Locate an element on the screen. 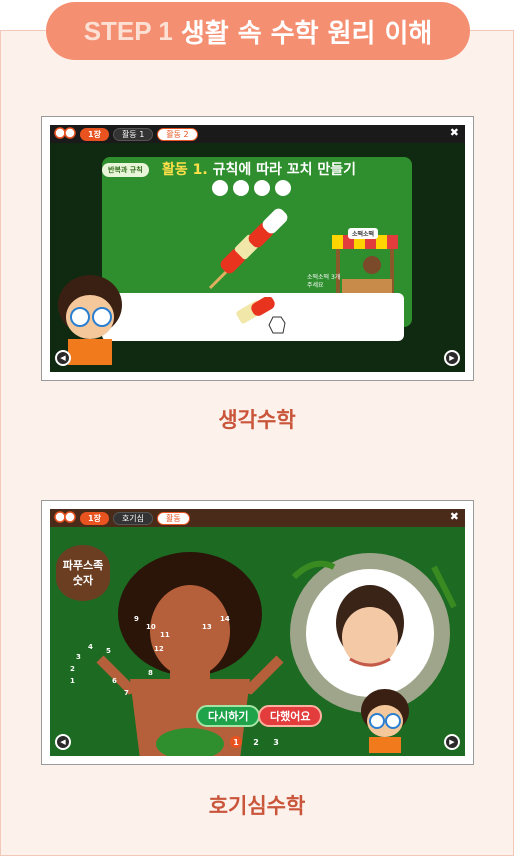 The width and height of the screenshot is (514, 856). food-stall-icon is located at coordinates (365, 265).